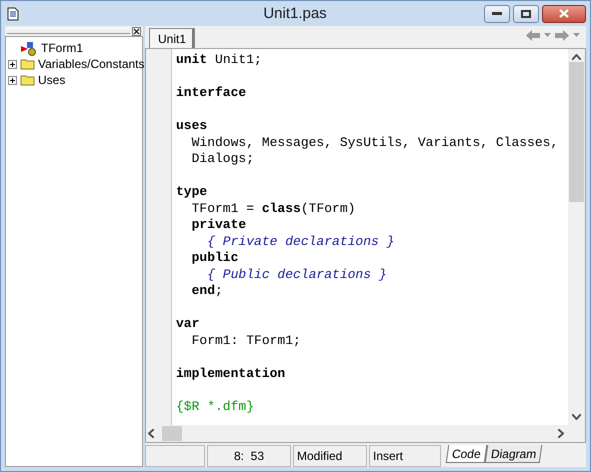 Image resolution: width=591 pixels, height=472 pixels. I want to click on code-line: var, so click(188, 323).